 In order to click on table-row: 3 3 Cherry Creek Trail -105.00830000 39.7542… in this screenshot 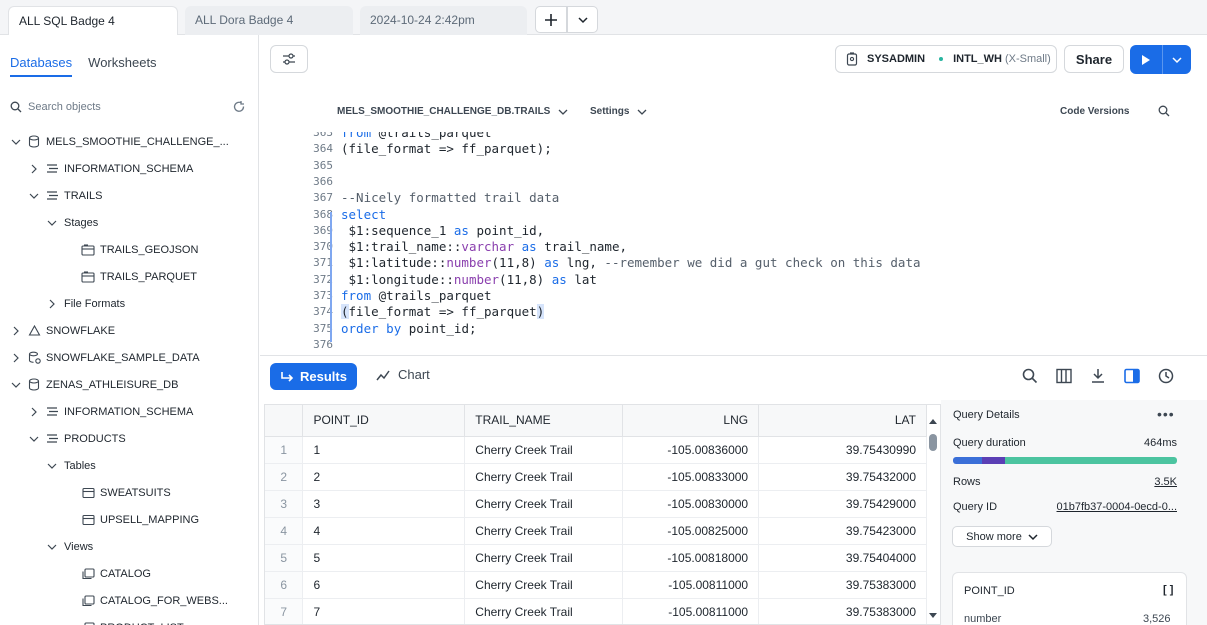, I will do `click(596, 504)`.